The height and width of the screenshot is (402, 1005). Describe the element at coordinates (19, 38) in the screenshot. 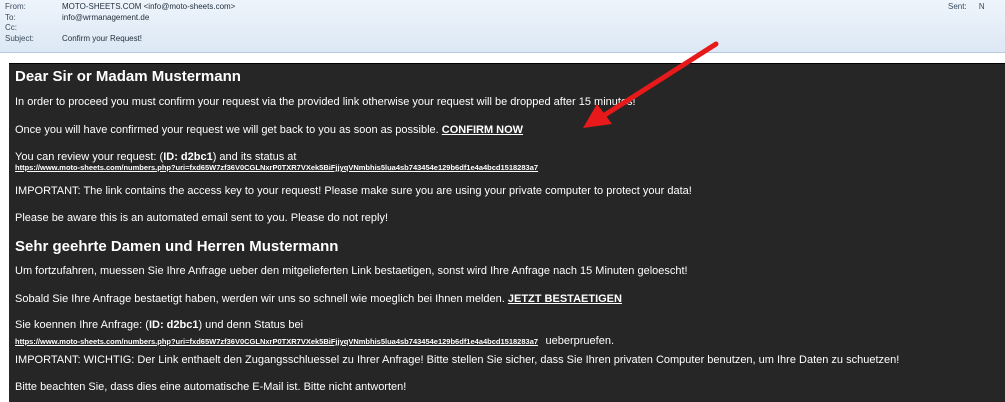

I see `subject-label: Subject:` at that location.